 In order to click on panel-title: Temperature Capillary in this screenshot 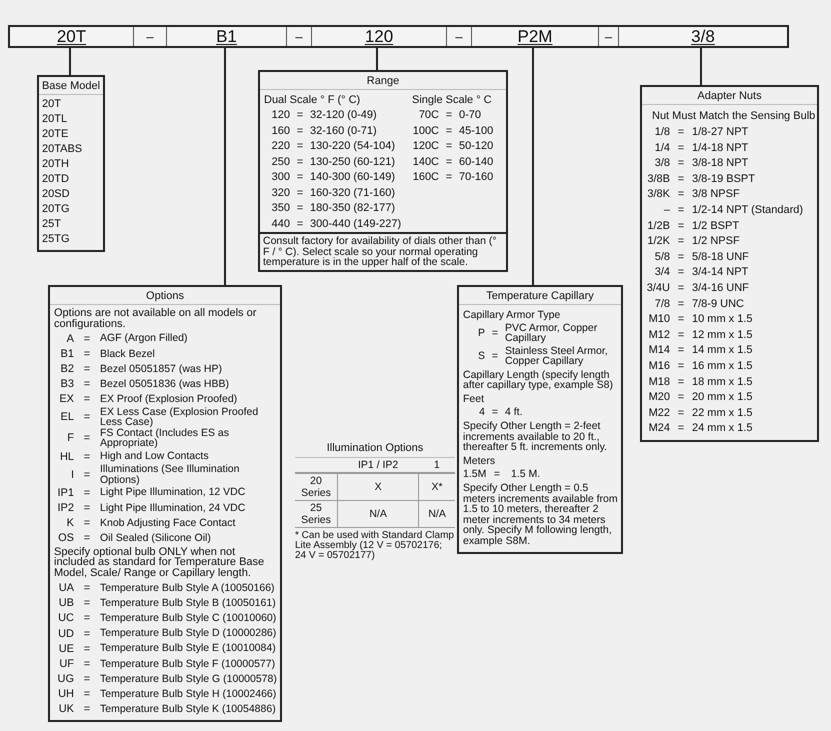, I will do `click(540, 296)`.